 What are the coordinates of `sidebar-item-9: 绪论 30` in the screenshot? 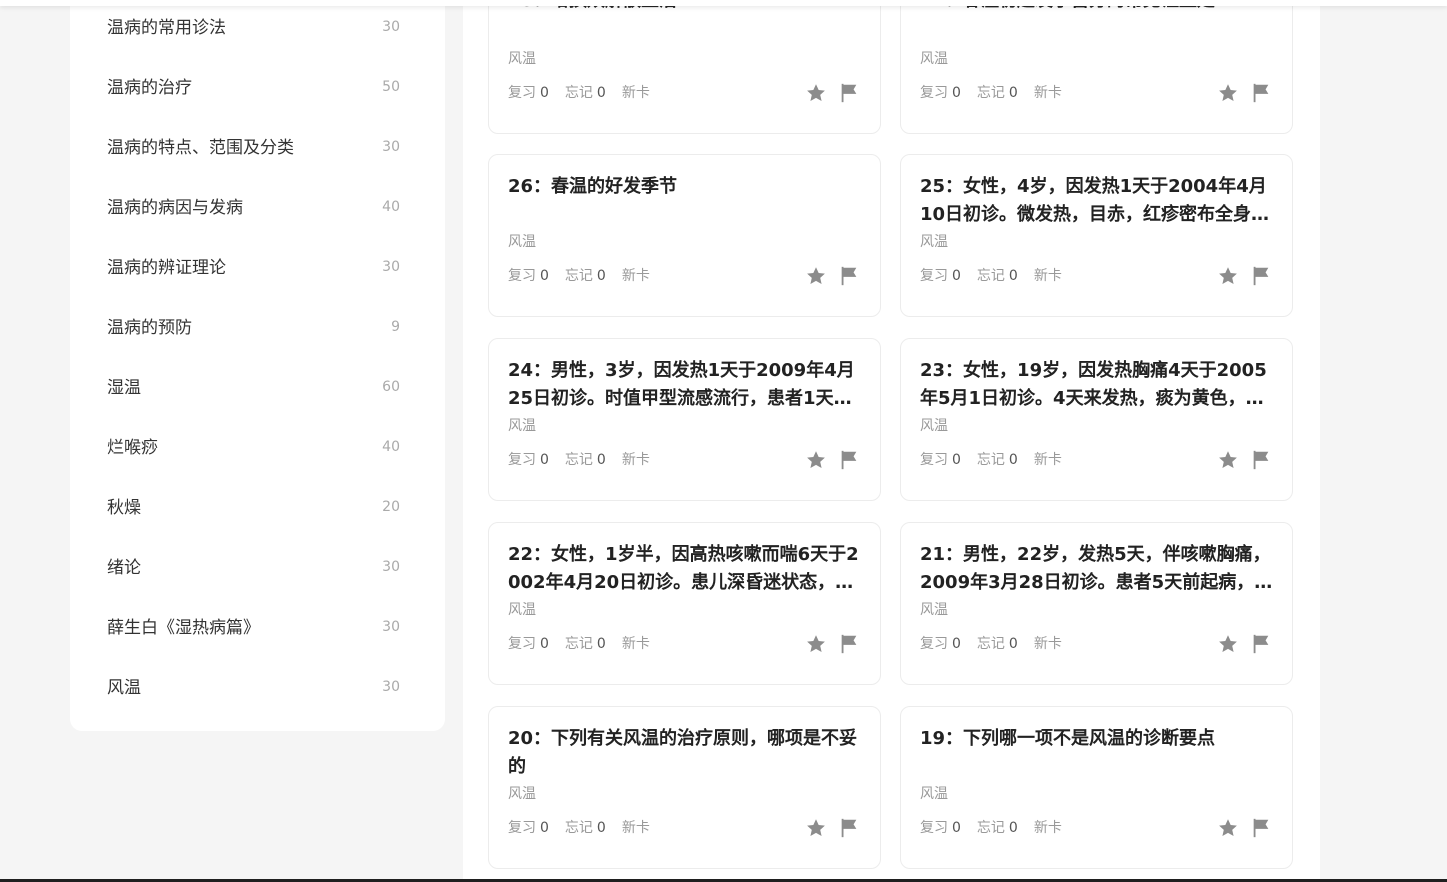 It's located at (253, 568).